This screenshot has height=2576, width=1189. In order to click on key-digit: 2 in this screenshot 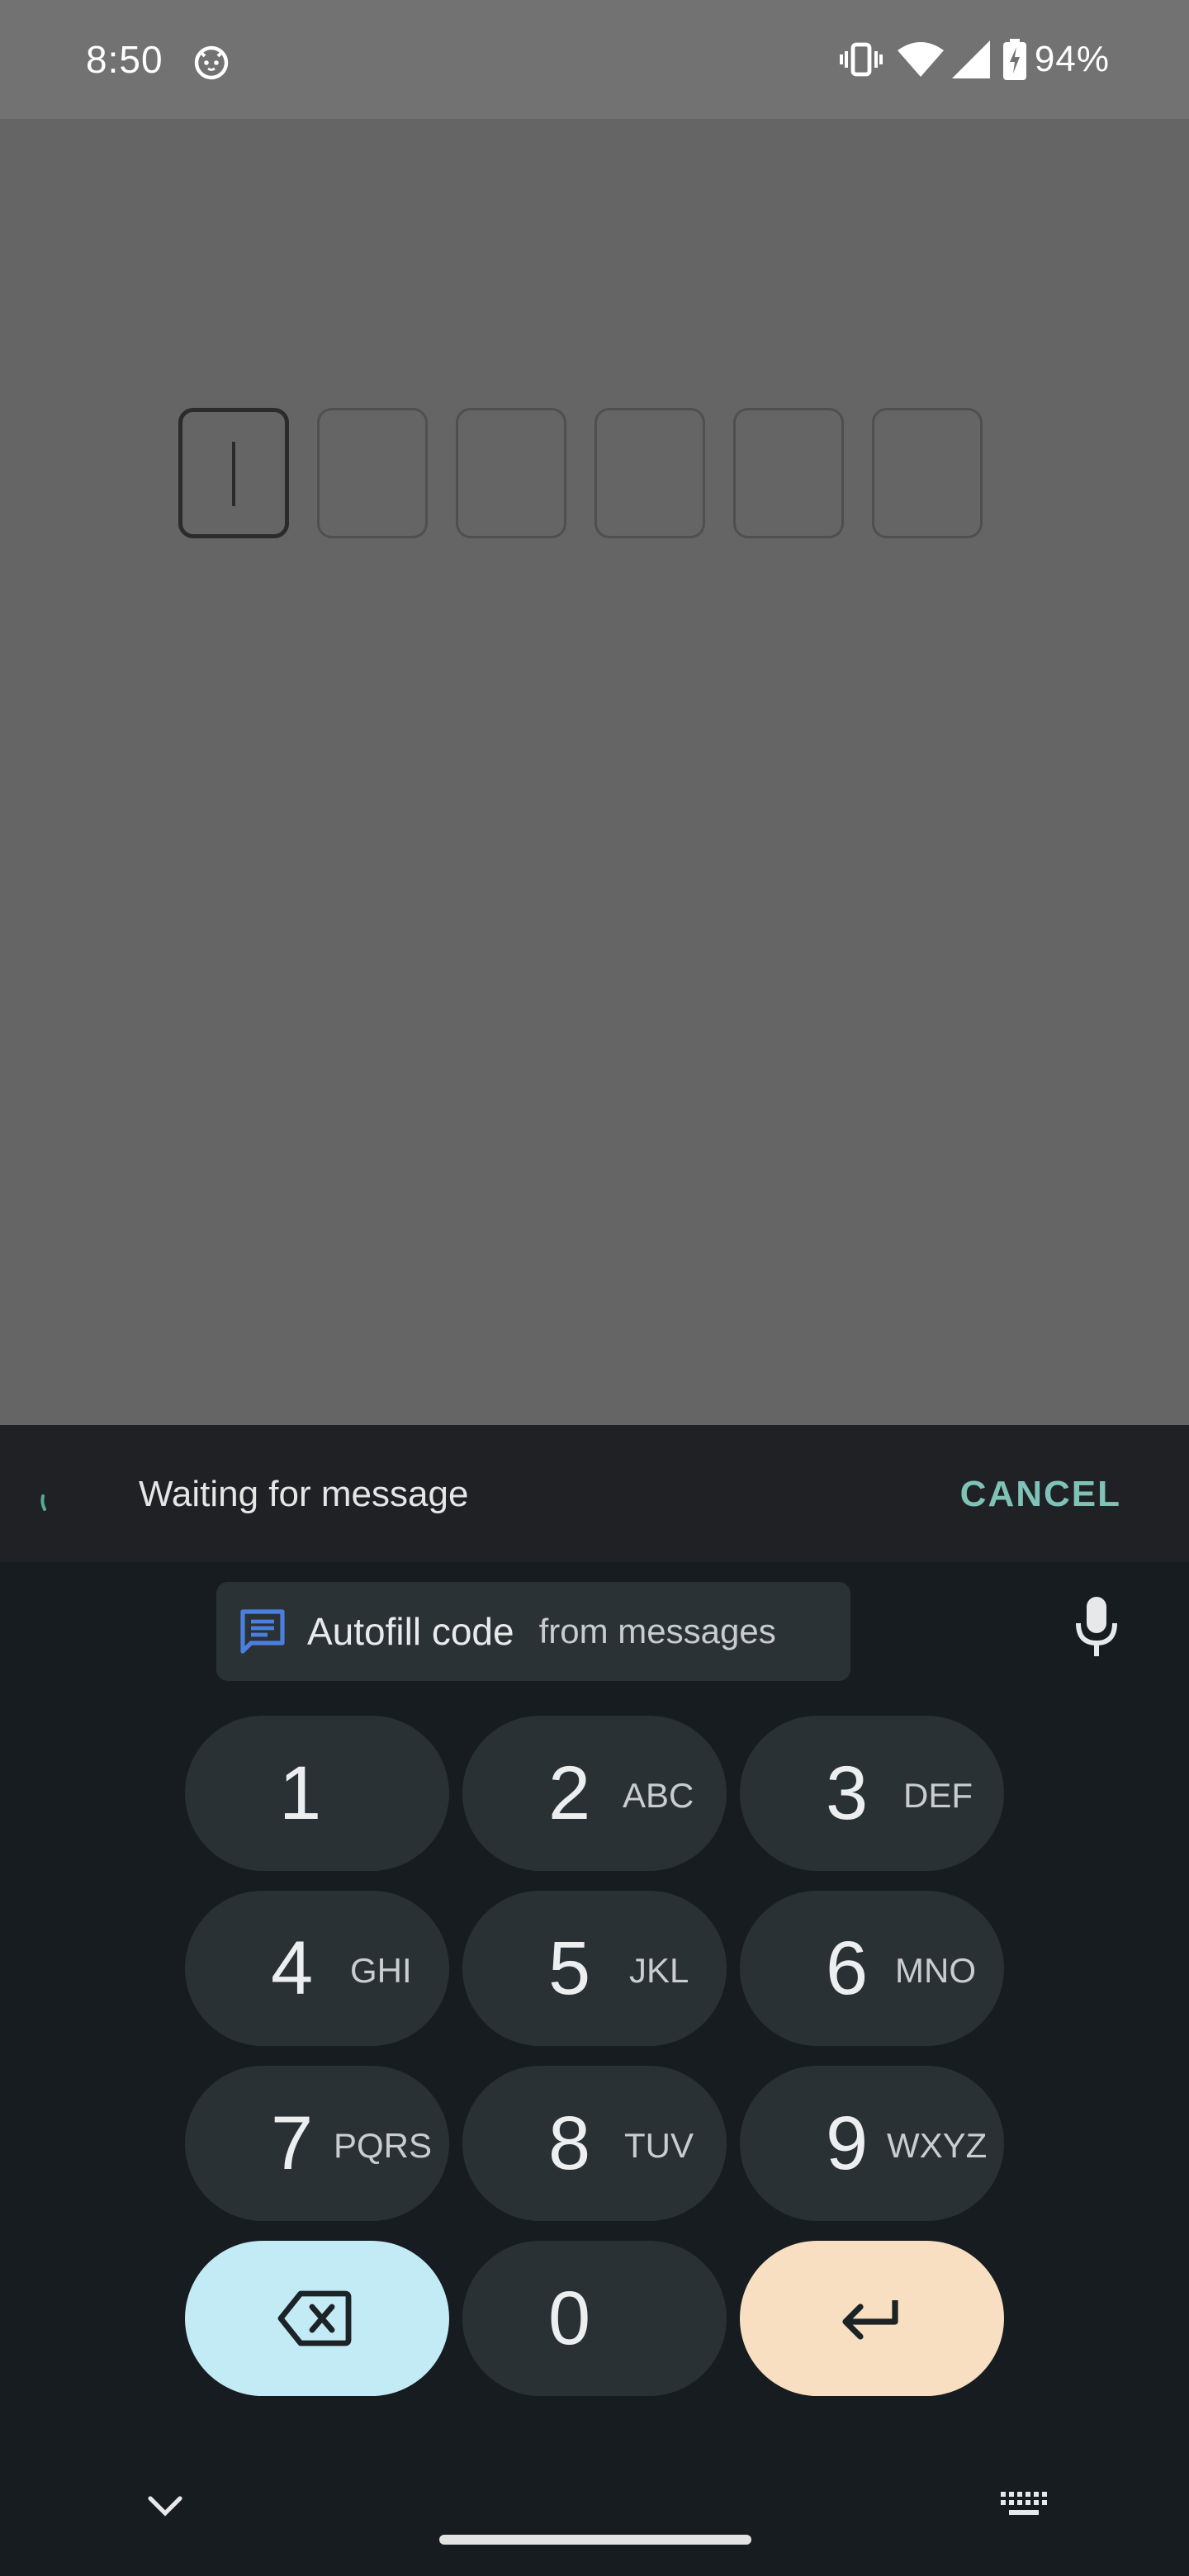, I will do `click(569, 1793)`.